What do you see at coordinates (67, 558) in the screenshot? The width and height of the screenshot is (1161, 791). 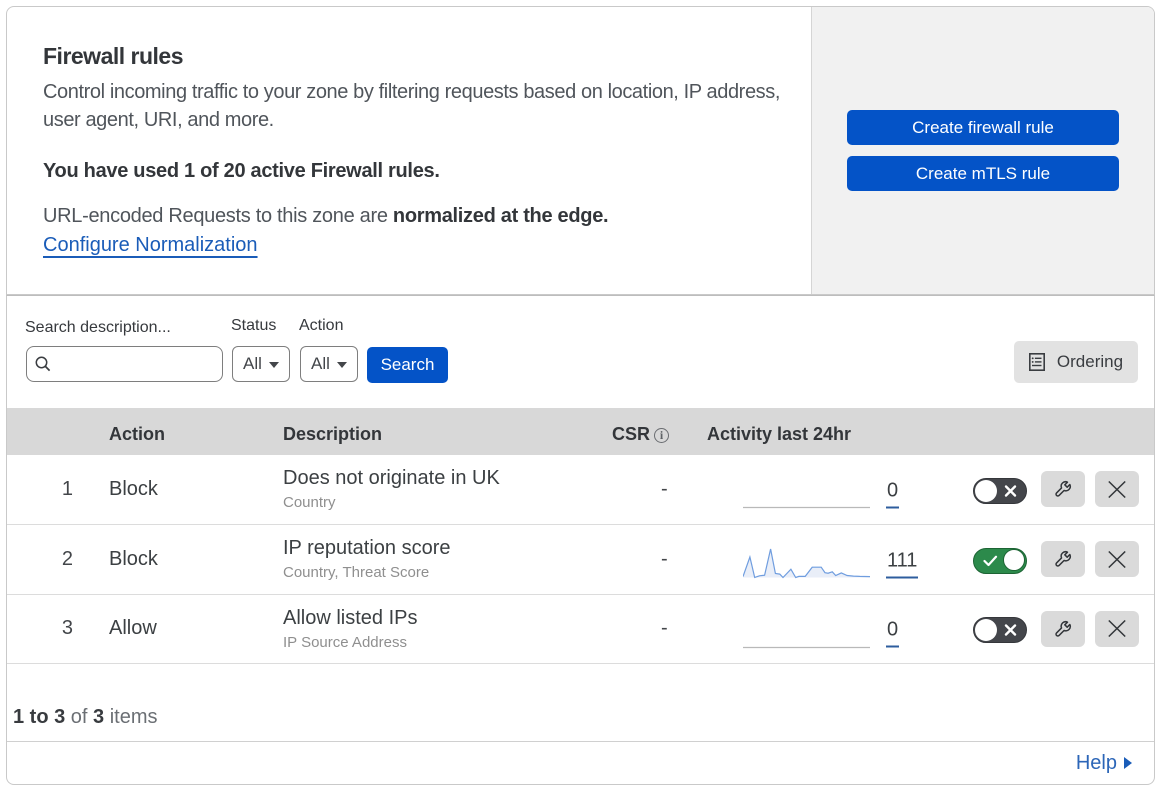 I see `rule-priority-number: 2` at bounding box center [67, 558].